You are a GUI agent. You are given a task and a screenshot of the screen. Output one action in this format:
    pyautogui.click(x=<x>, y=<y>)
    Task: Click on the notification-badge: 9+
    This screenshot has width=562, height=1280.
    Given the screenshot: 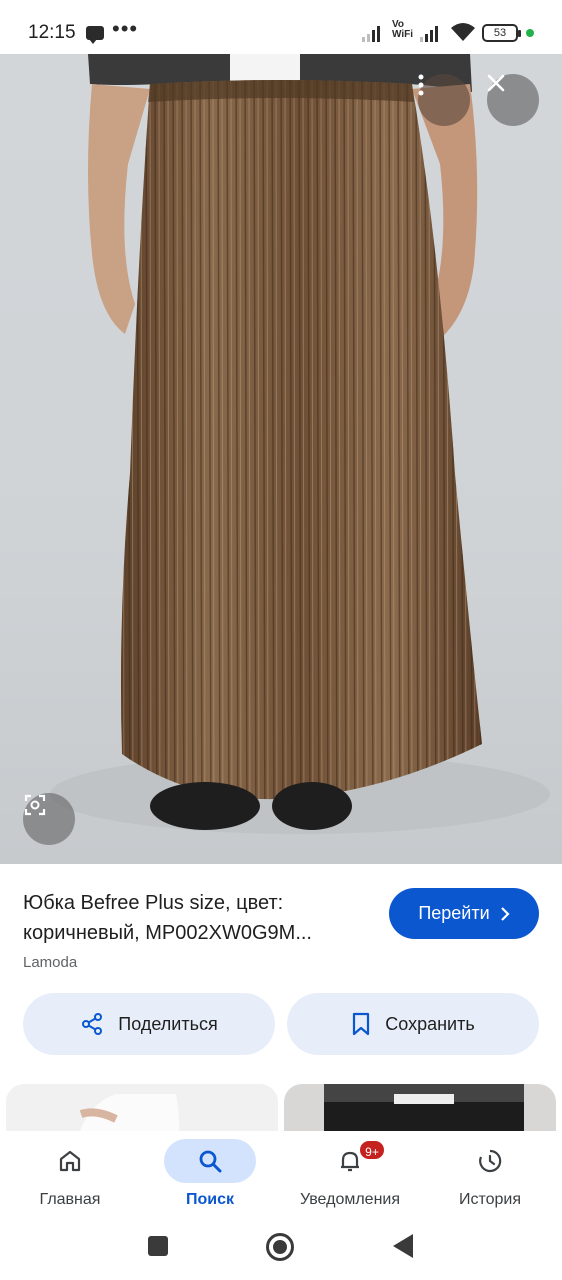 What is the action you would take?
    pyautogui.click(x=372, y=1150)
    